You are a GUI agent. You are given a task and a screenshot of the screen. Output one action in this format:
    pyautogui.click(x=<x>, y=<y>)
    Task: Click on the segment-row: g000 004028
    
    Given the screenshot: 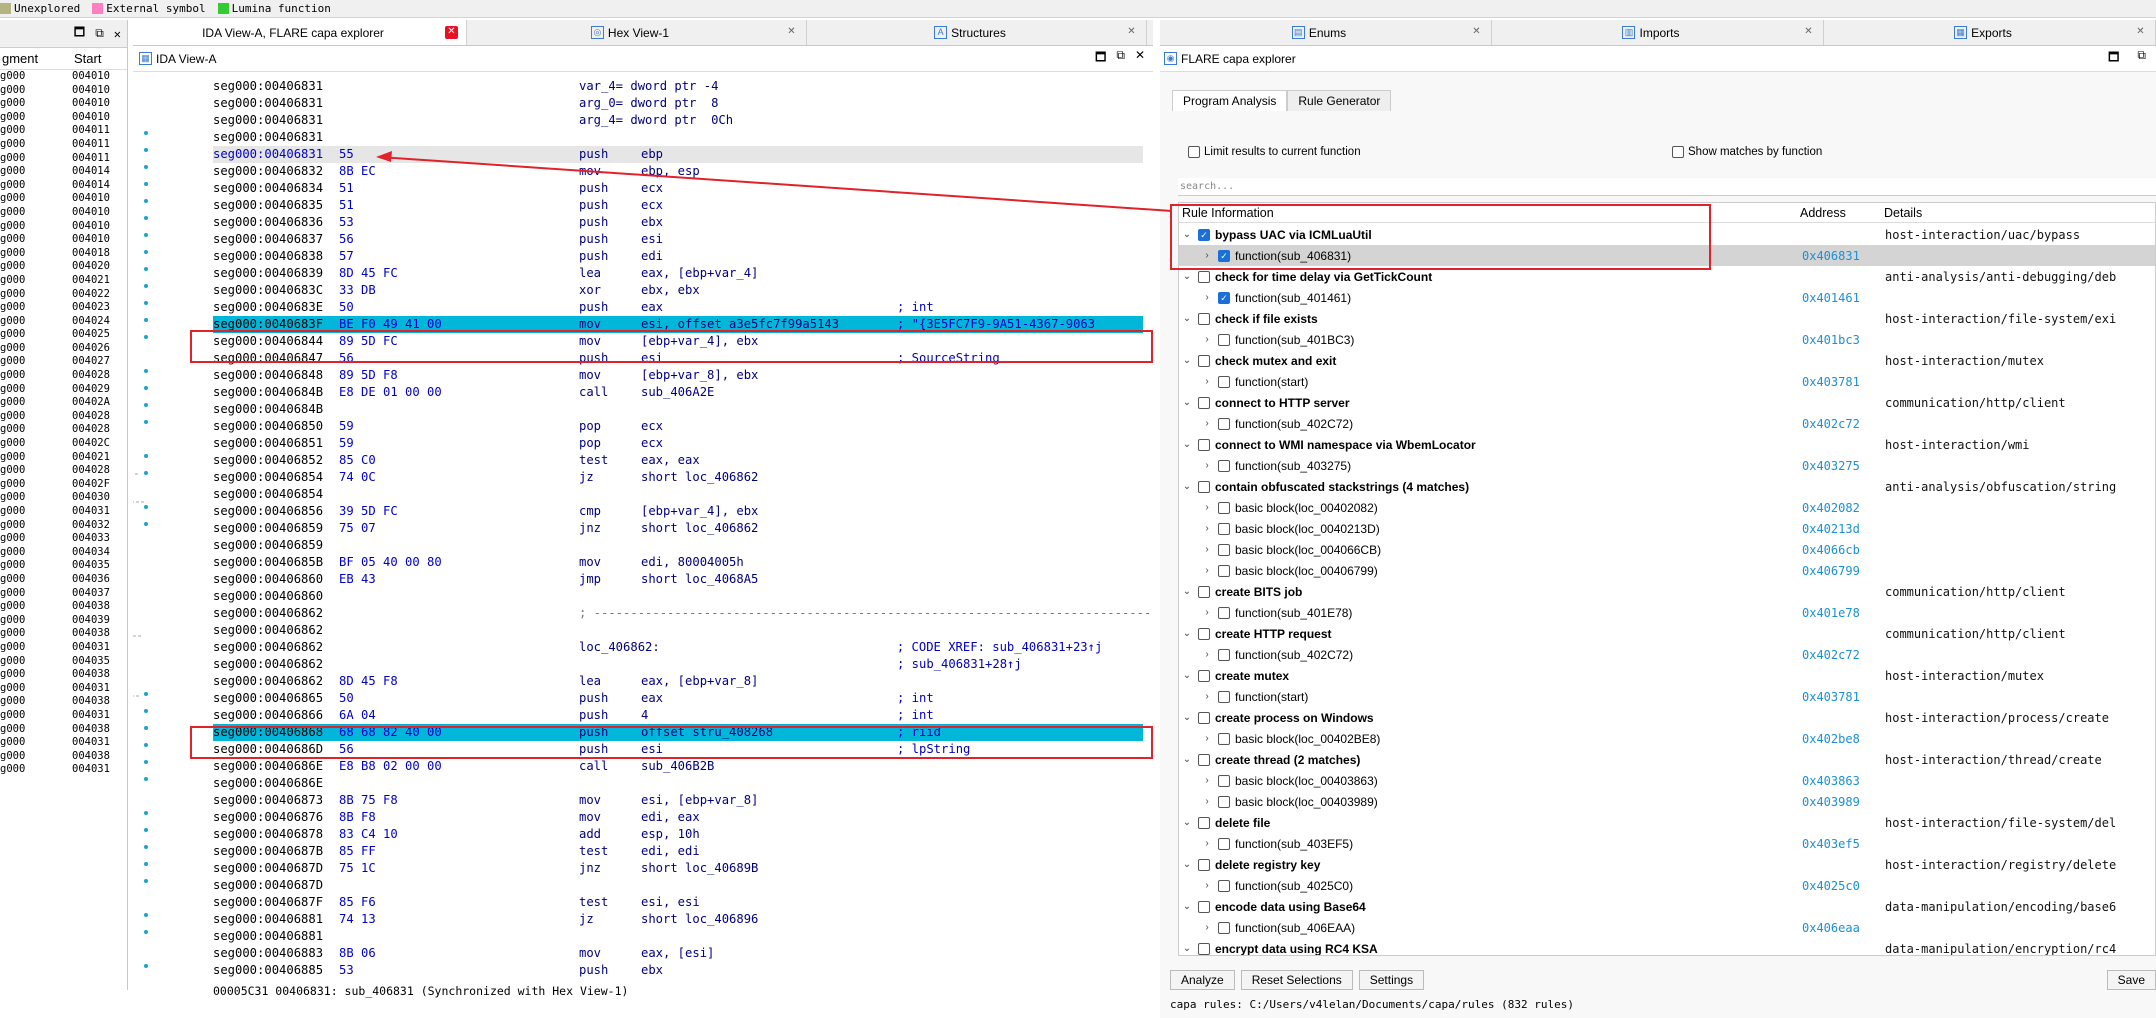 What is the action you would take?
    pyautogui.click(x=63, y=471)
    